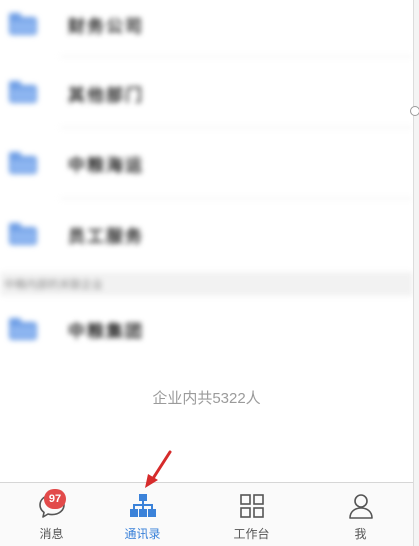 This screenshot has width=419, height=546. What do you see at coordinates (206, 92) in the screenshot?
I see `list-item-department: 其他部门` at bounding box center [206, 92].